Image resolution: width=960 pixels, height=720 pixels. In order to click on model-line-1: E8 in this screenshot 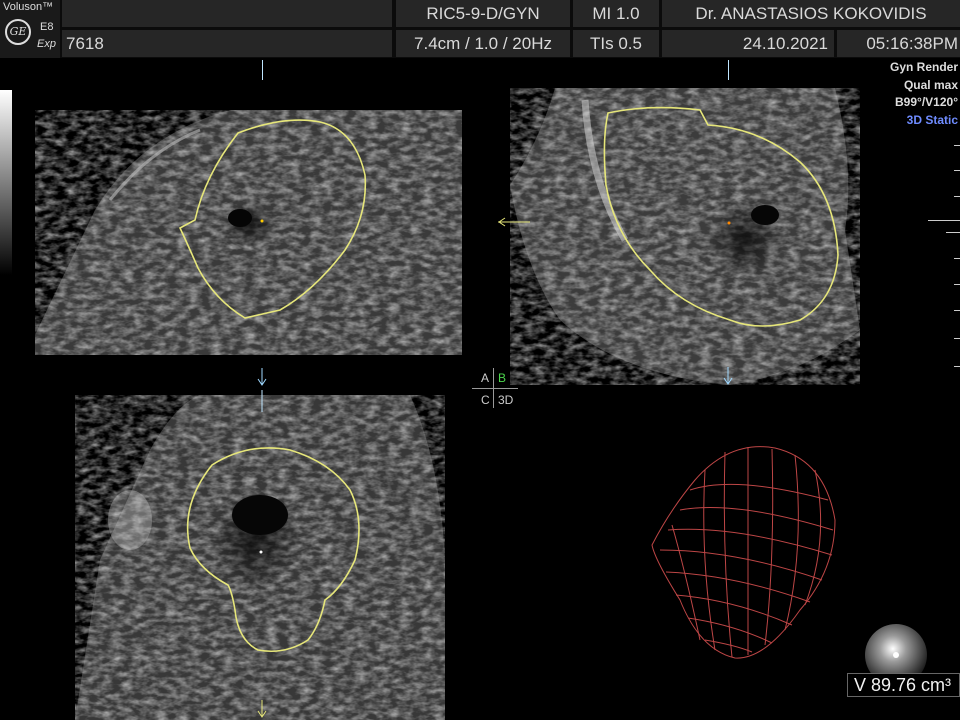, I will do `click(47, 27)`.